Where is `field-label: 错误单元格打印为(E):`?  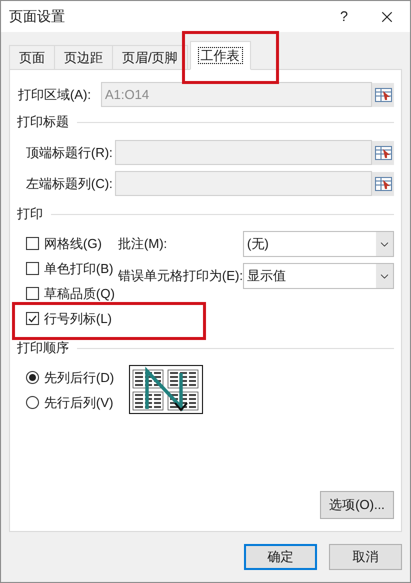 field-label: 错误单元格打印为(E): is located at coordinates (180, 276).